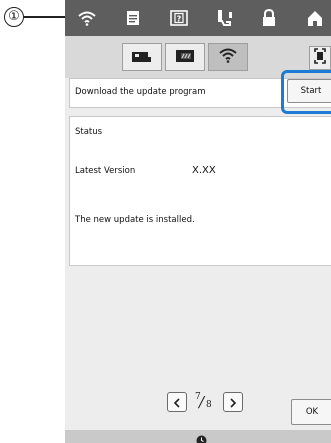 The height and width of the screenshot is (443, 331). I want to click on top-bar: ?, so click(198, 18).